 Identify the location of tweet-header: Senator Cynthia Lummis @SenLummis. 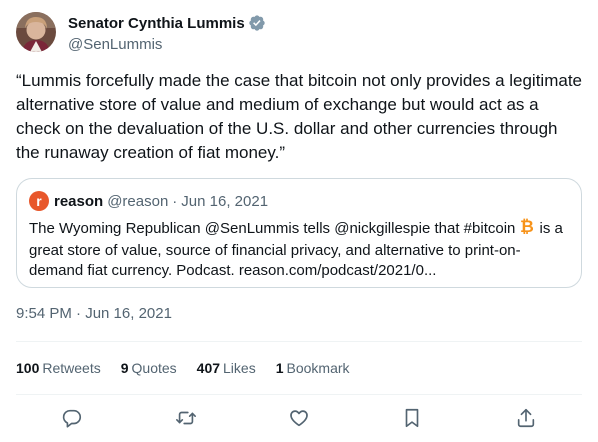
(141, 33).